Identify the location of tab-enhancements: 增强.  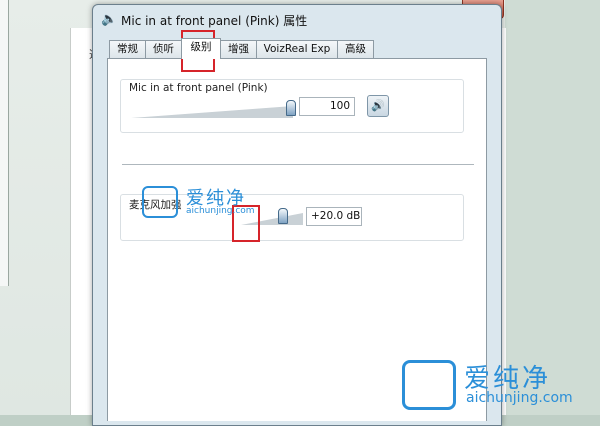
(238, 49).